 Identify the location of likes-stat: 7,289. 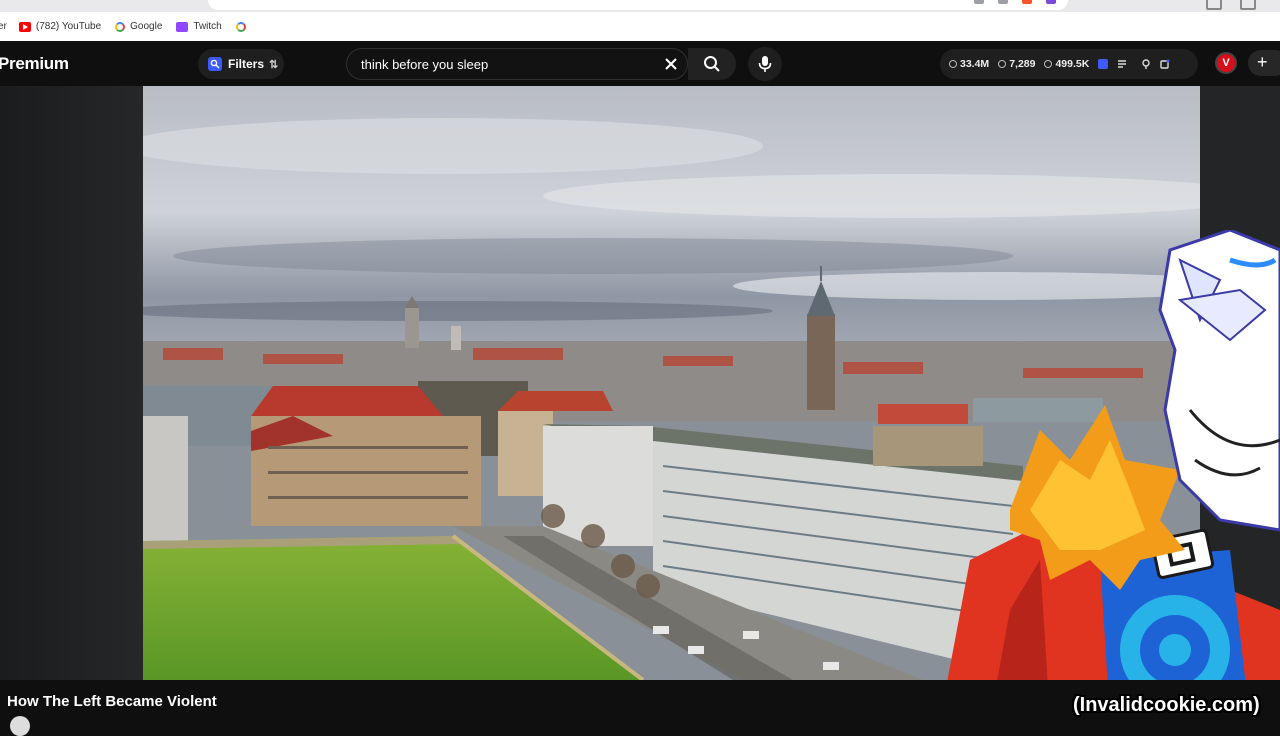
(1016, 64).